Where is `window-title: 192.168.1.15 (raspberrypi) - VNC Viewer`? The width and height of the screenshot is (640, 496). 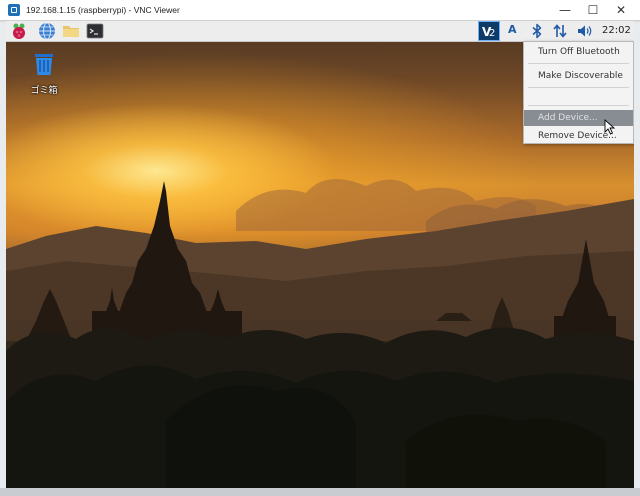 window-title: 192.168.1.15 (raspberrypi) - VNC Viewer is located at coordinates (103, 10).